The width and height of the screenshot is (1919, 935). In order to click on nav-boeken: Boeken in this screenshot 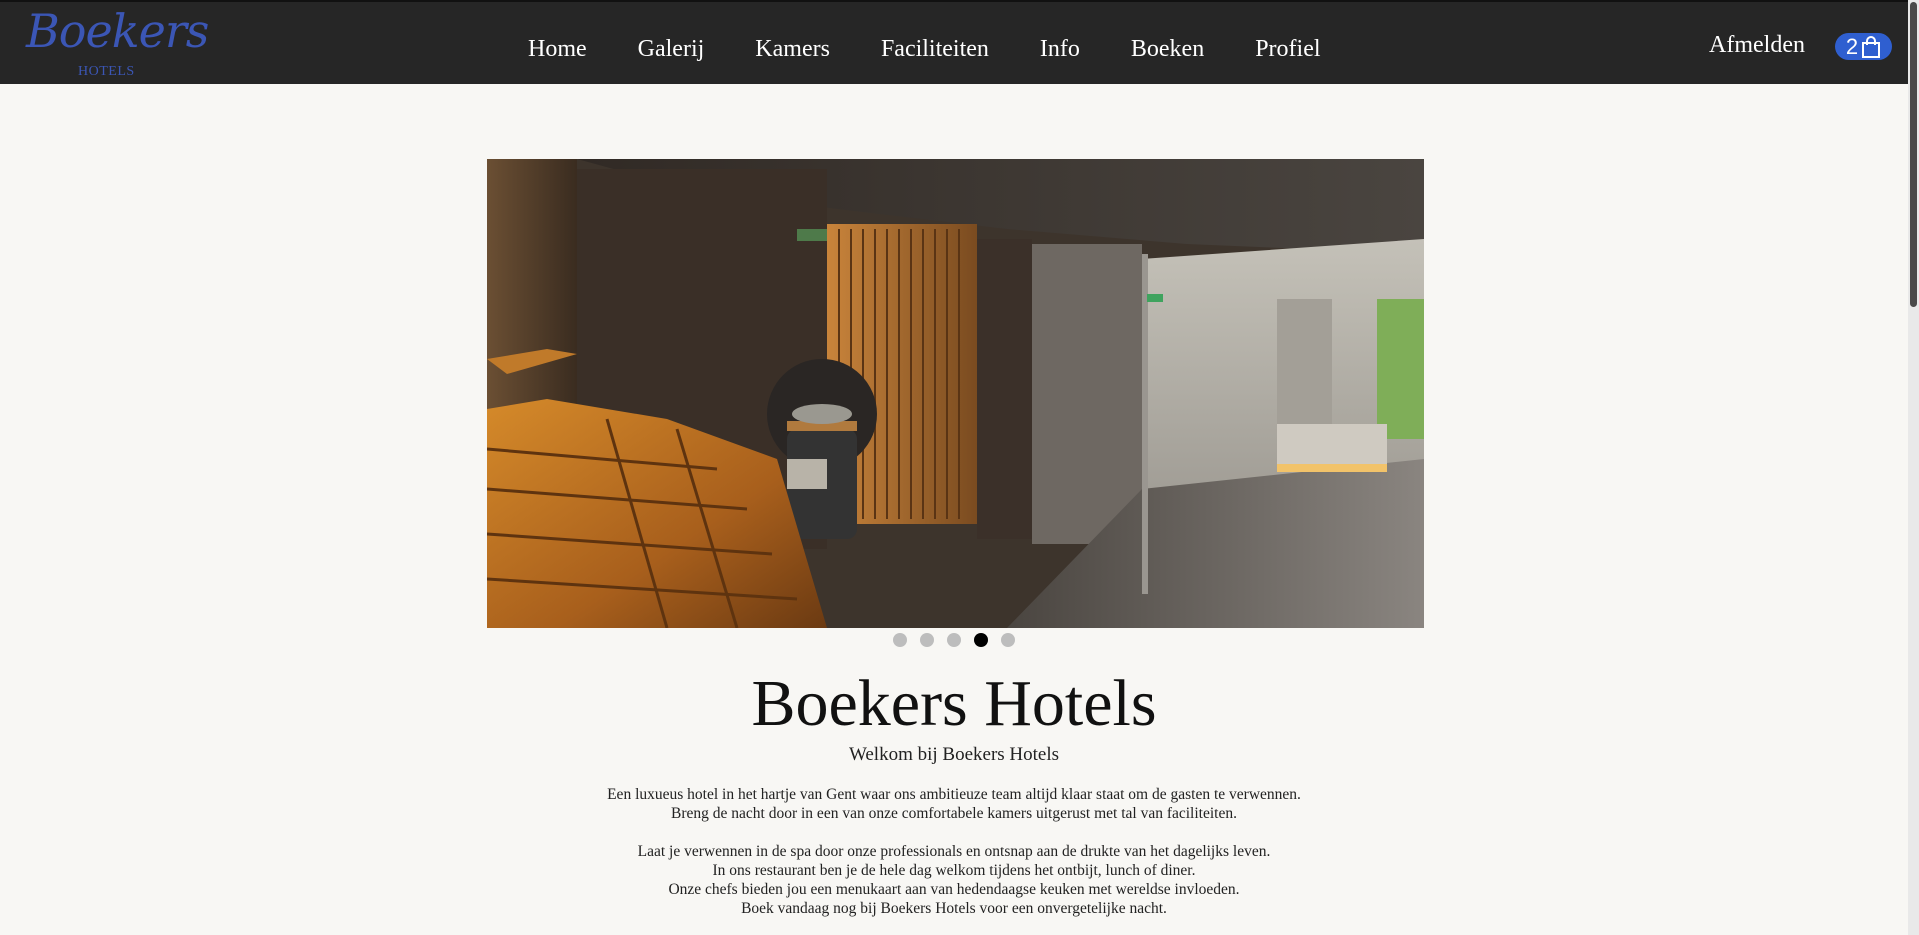, I will do `click(1167, 49)`.